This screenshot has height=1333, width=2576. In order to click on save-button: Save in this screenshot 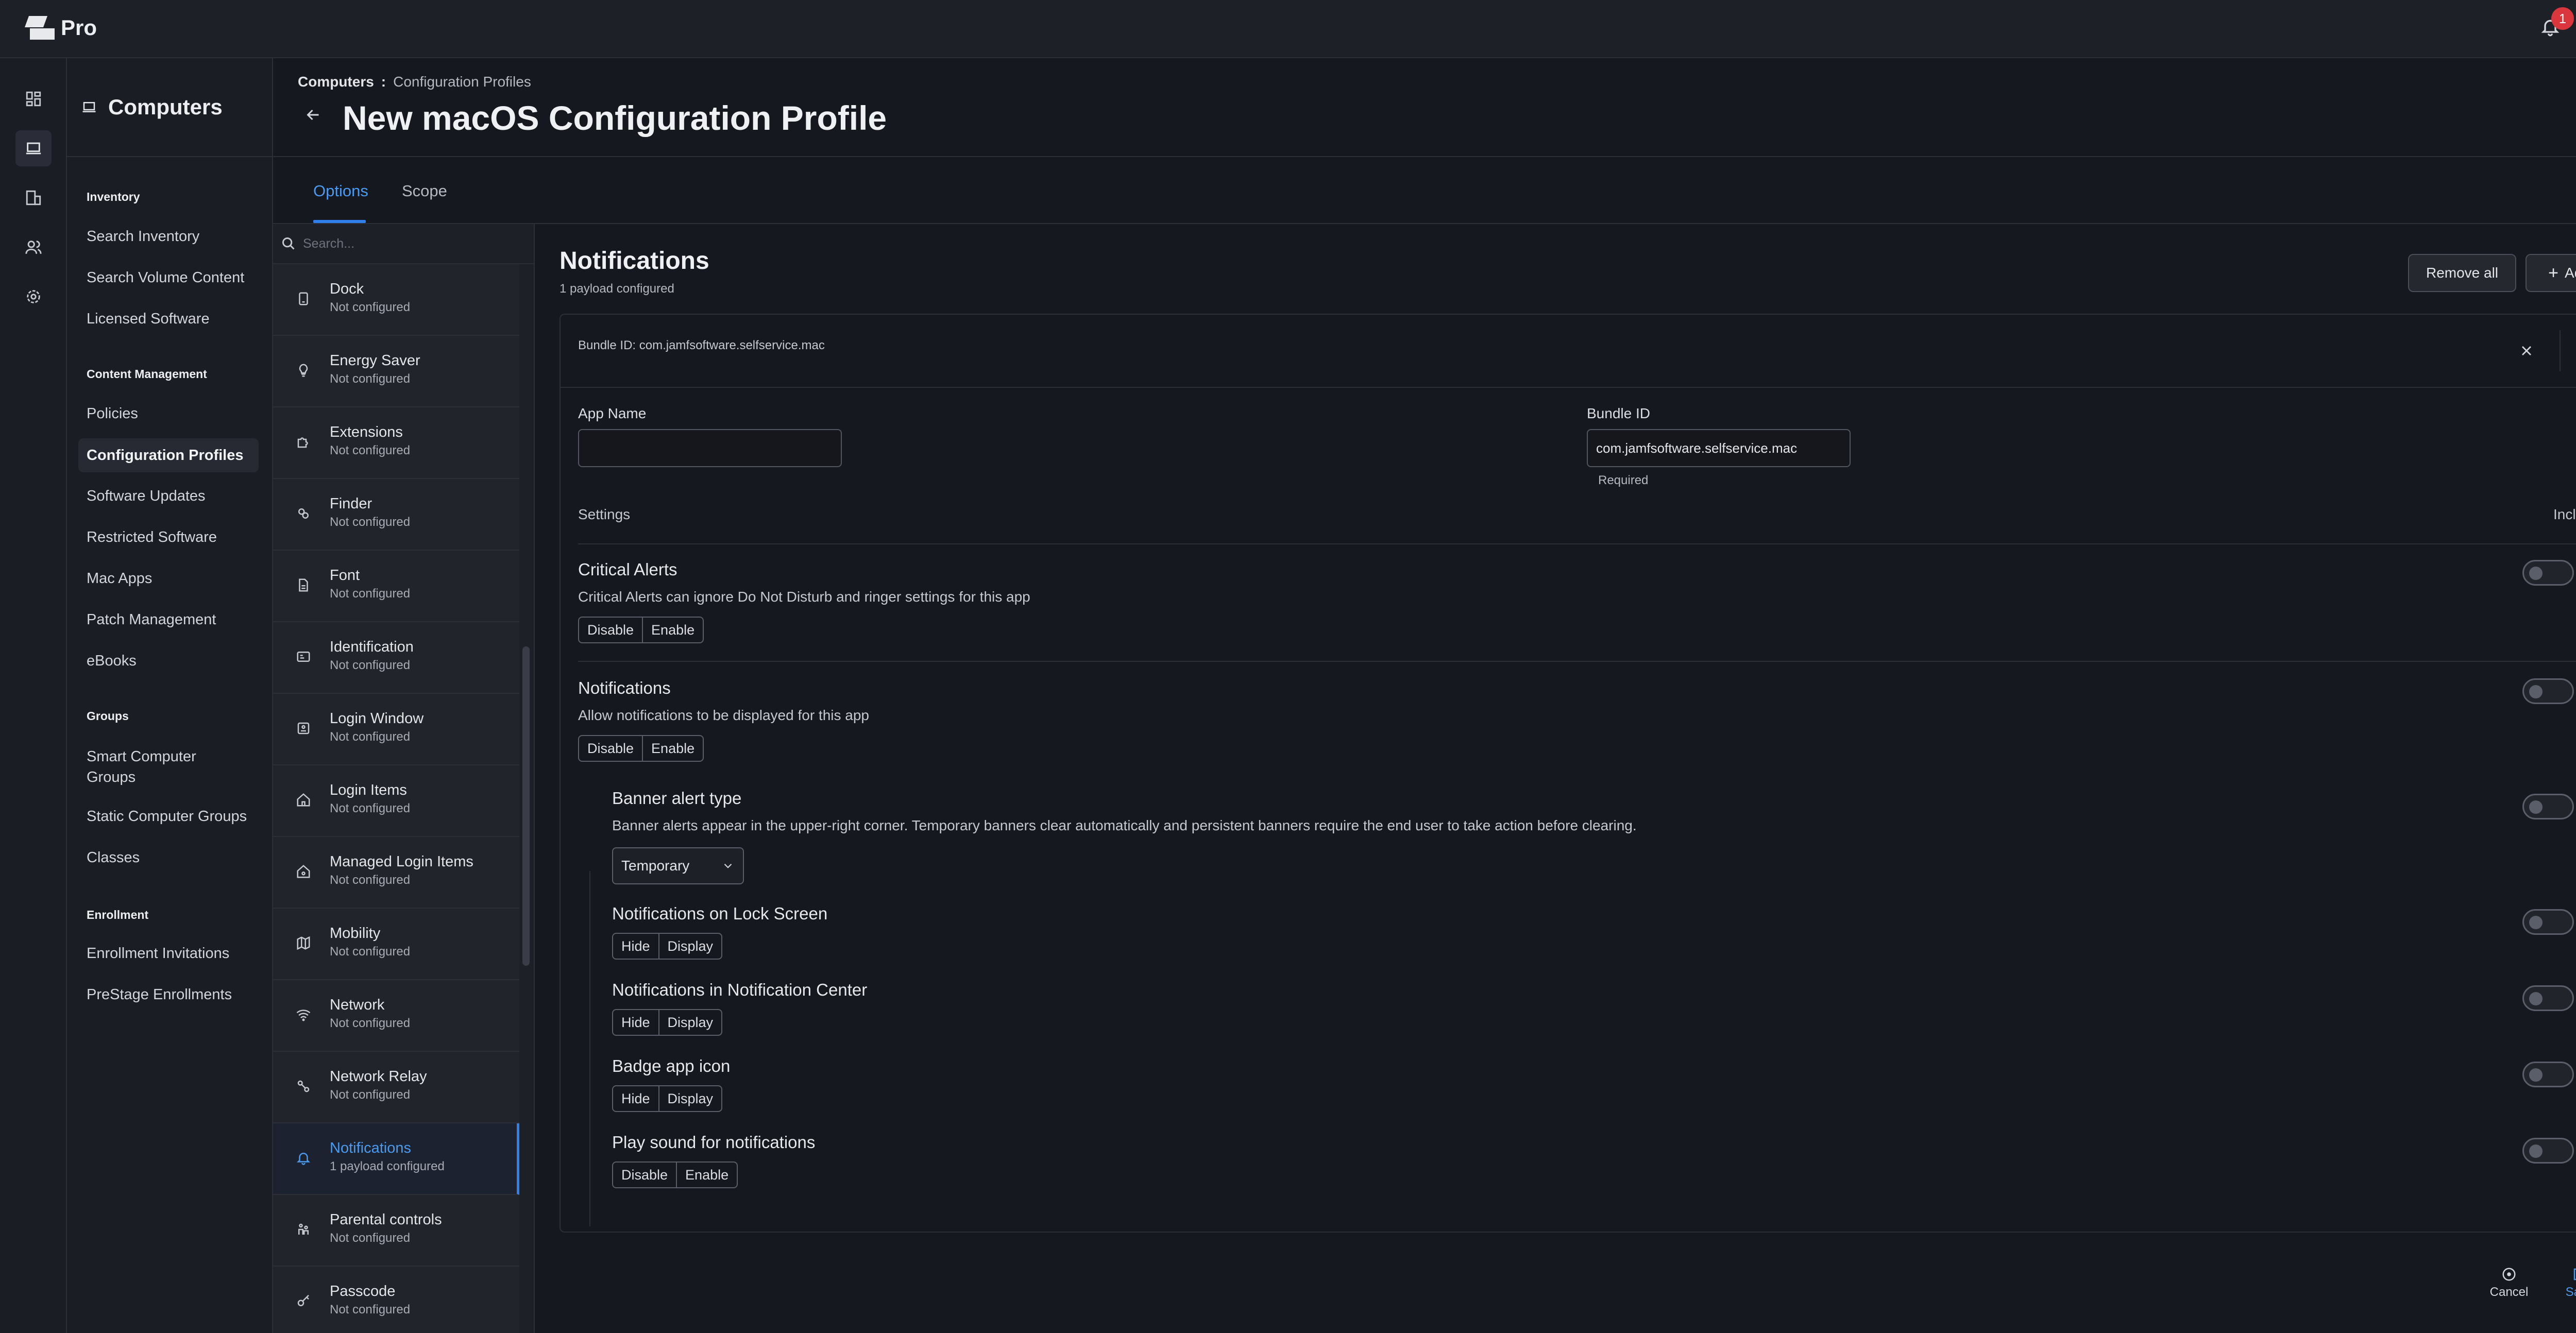, I will do `click(2566, 1283)`.